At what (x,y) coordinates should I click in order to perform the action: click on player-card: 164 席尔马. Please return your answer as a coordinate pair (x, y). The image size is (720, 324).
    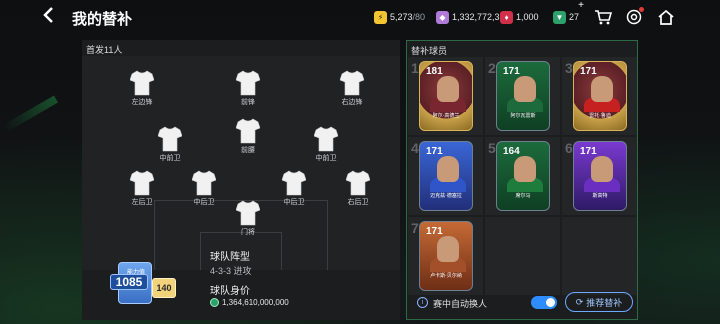
    Looking at the image, I should click on (523, 176).